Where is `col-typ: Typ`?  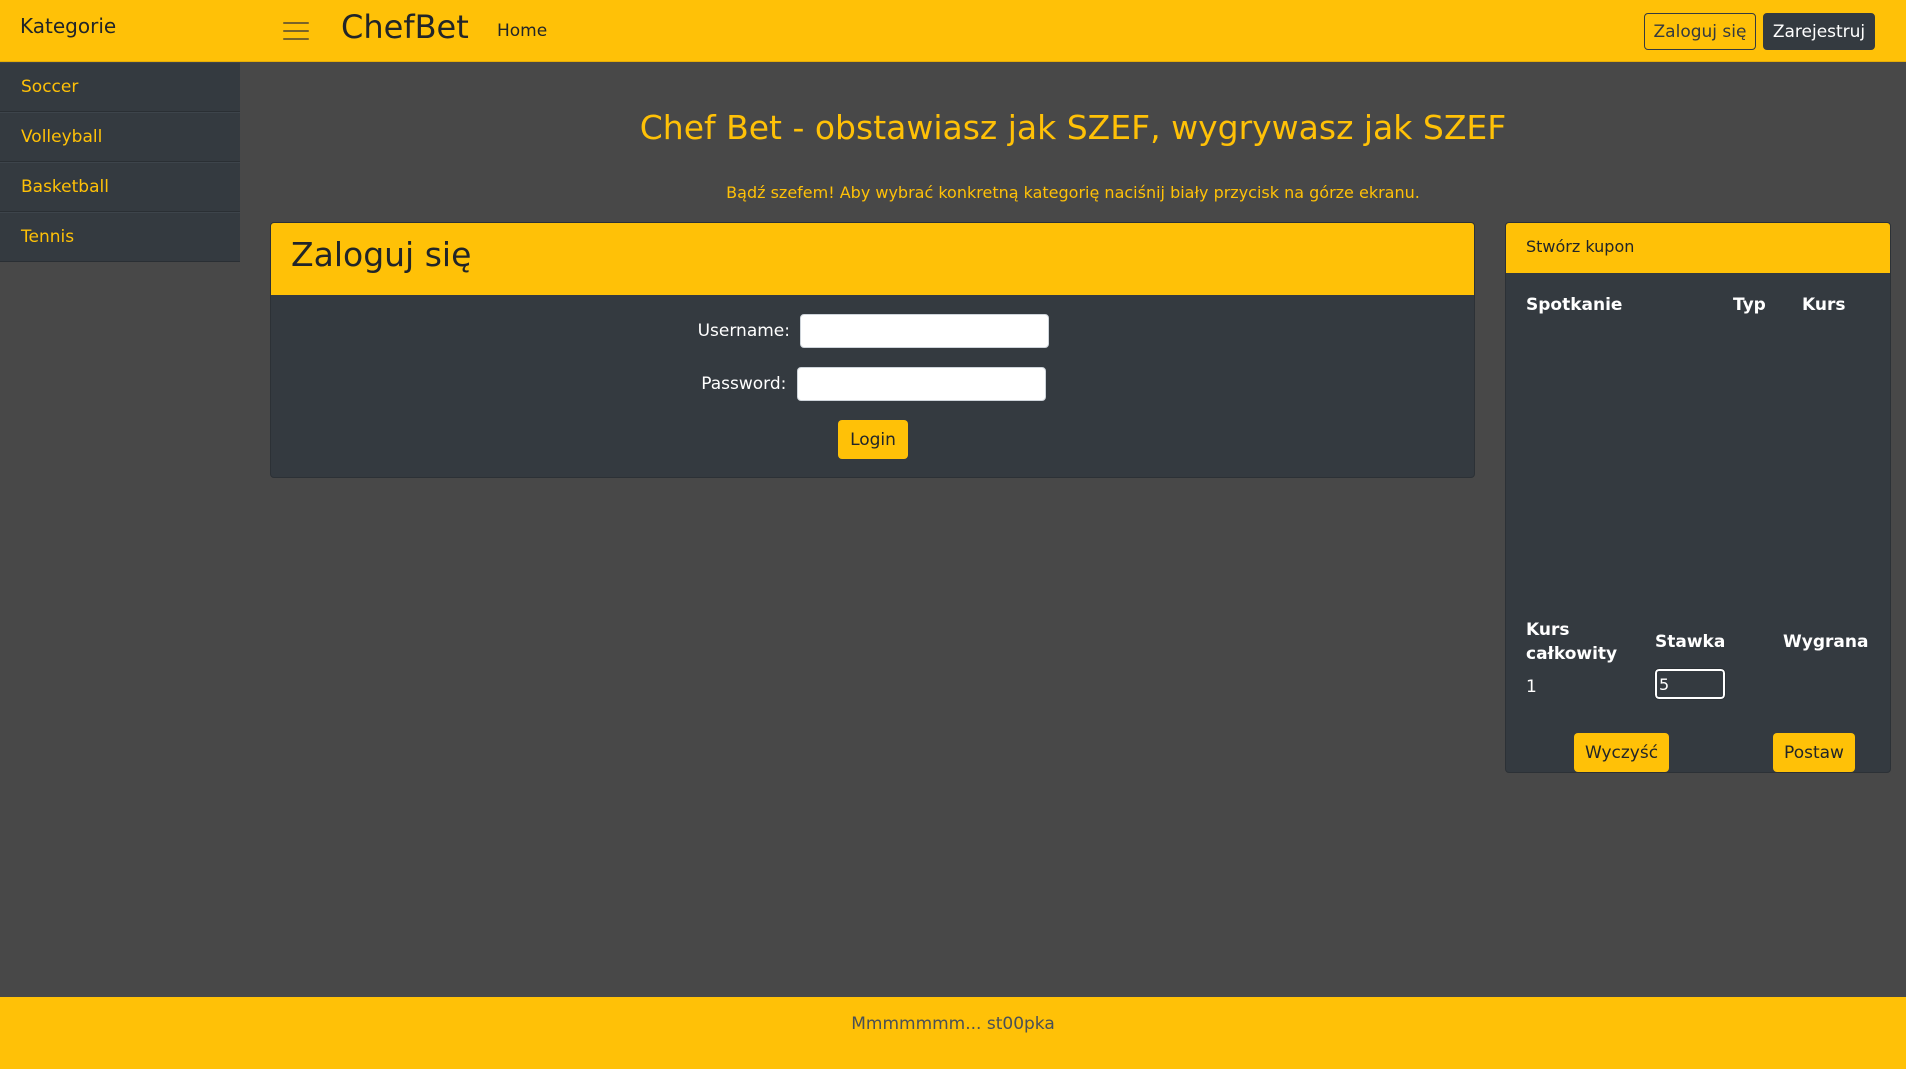 col-typ: Typ is located at coordinates (1749, 305).